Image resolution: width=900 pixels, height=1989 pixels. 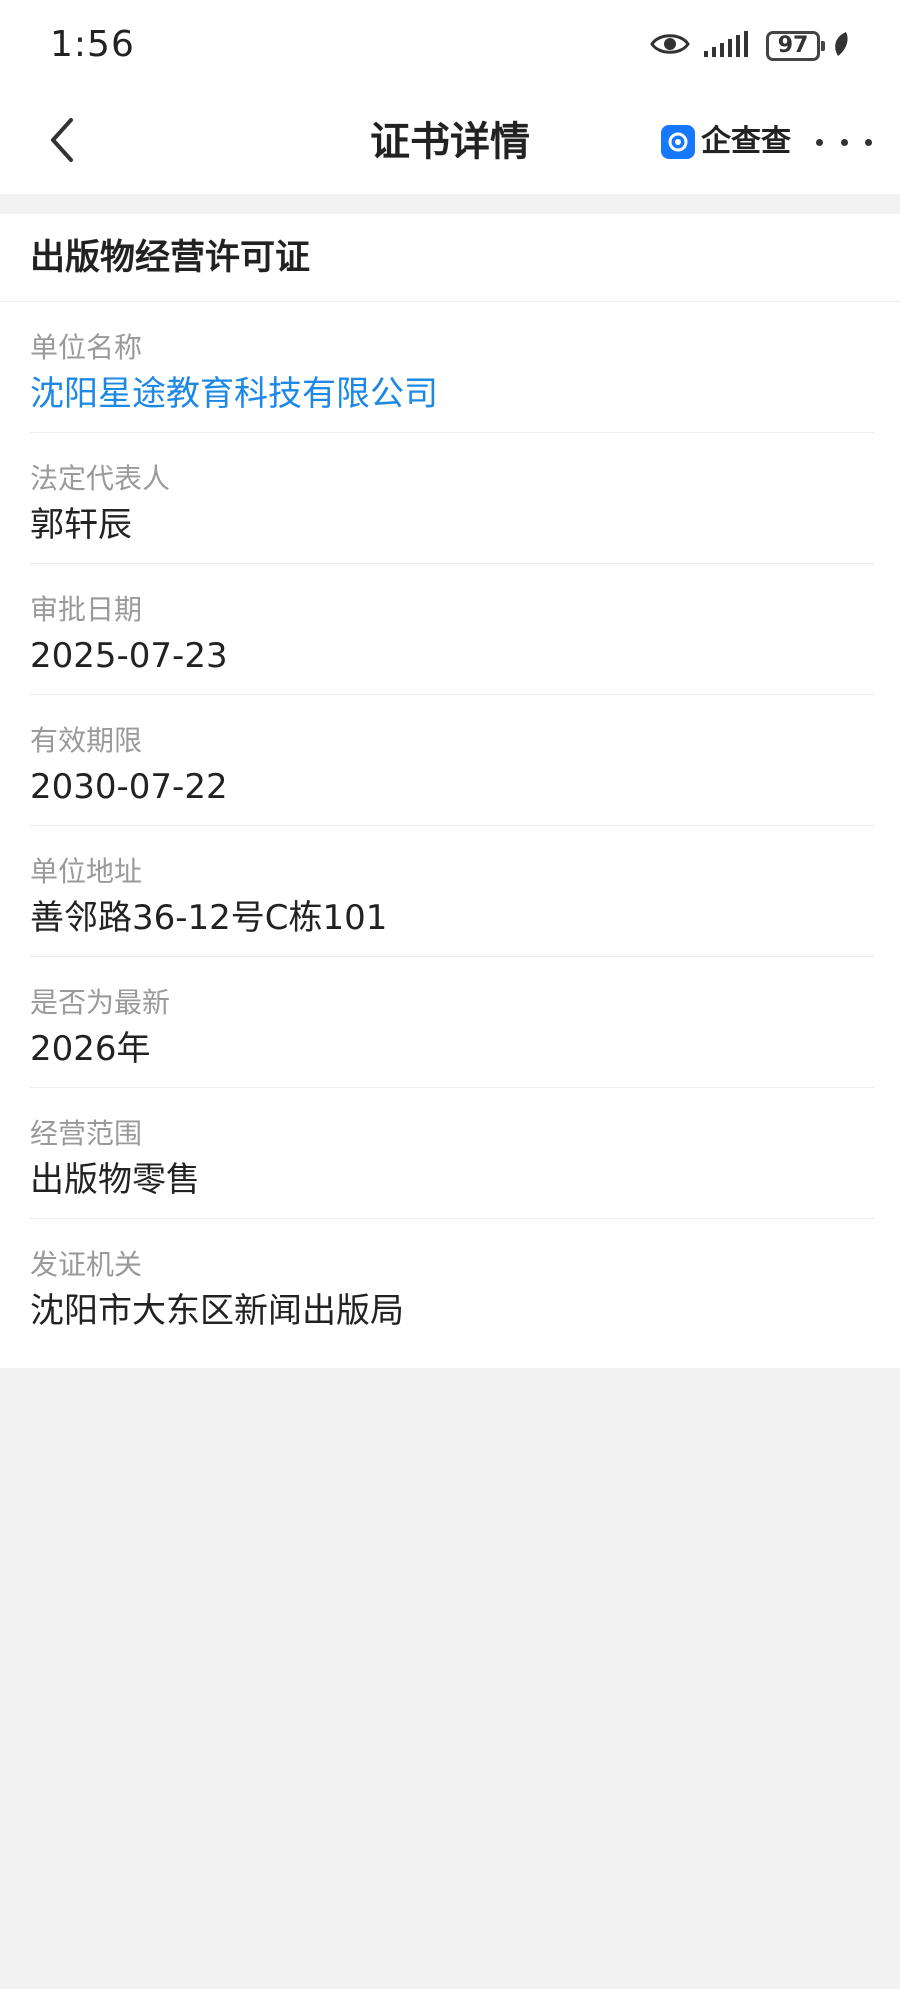 I want to click on field-label: 发证机关, so click(x=86, y=1264).